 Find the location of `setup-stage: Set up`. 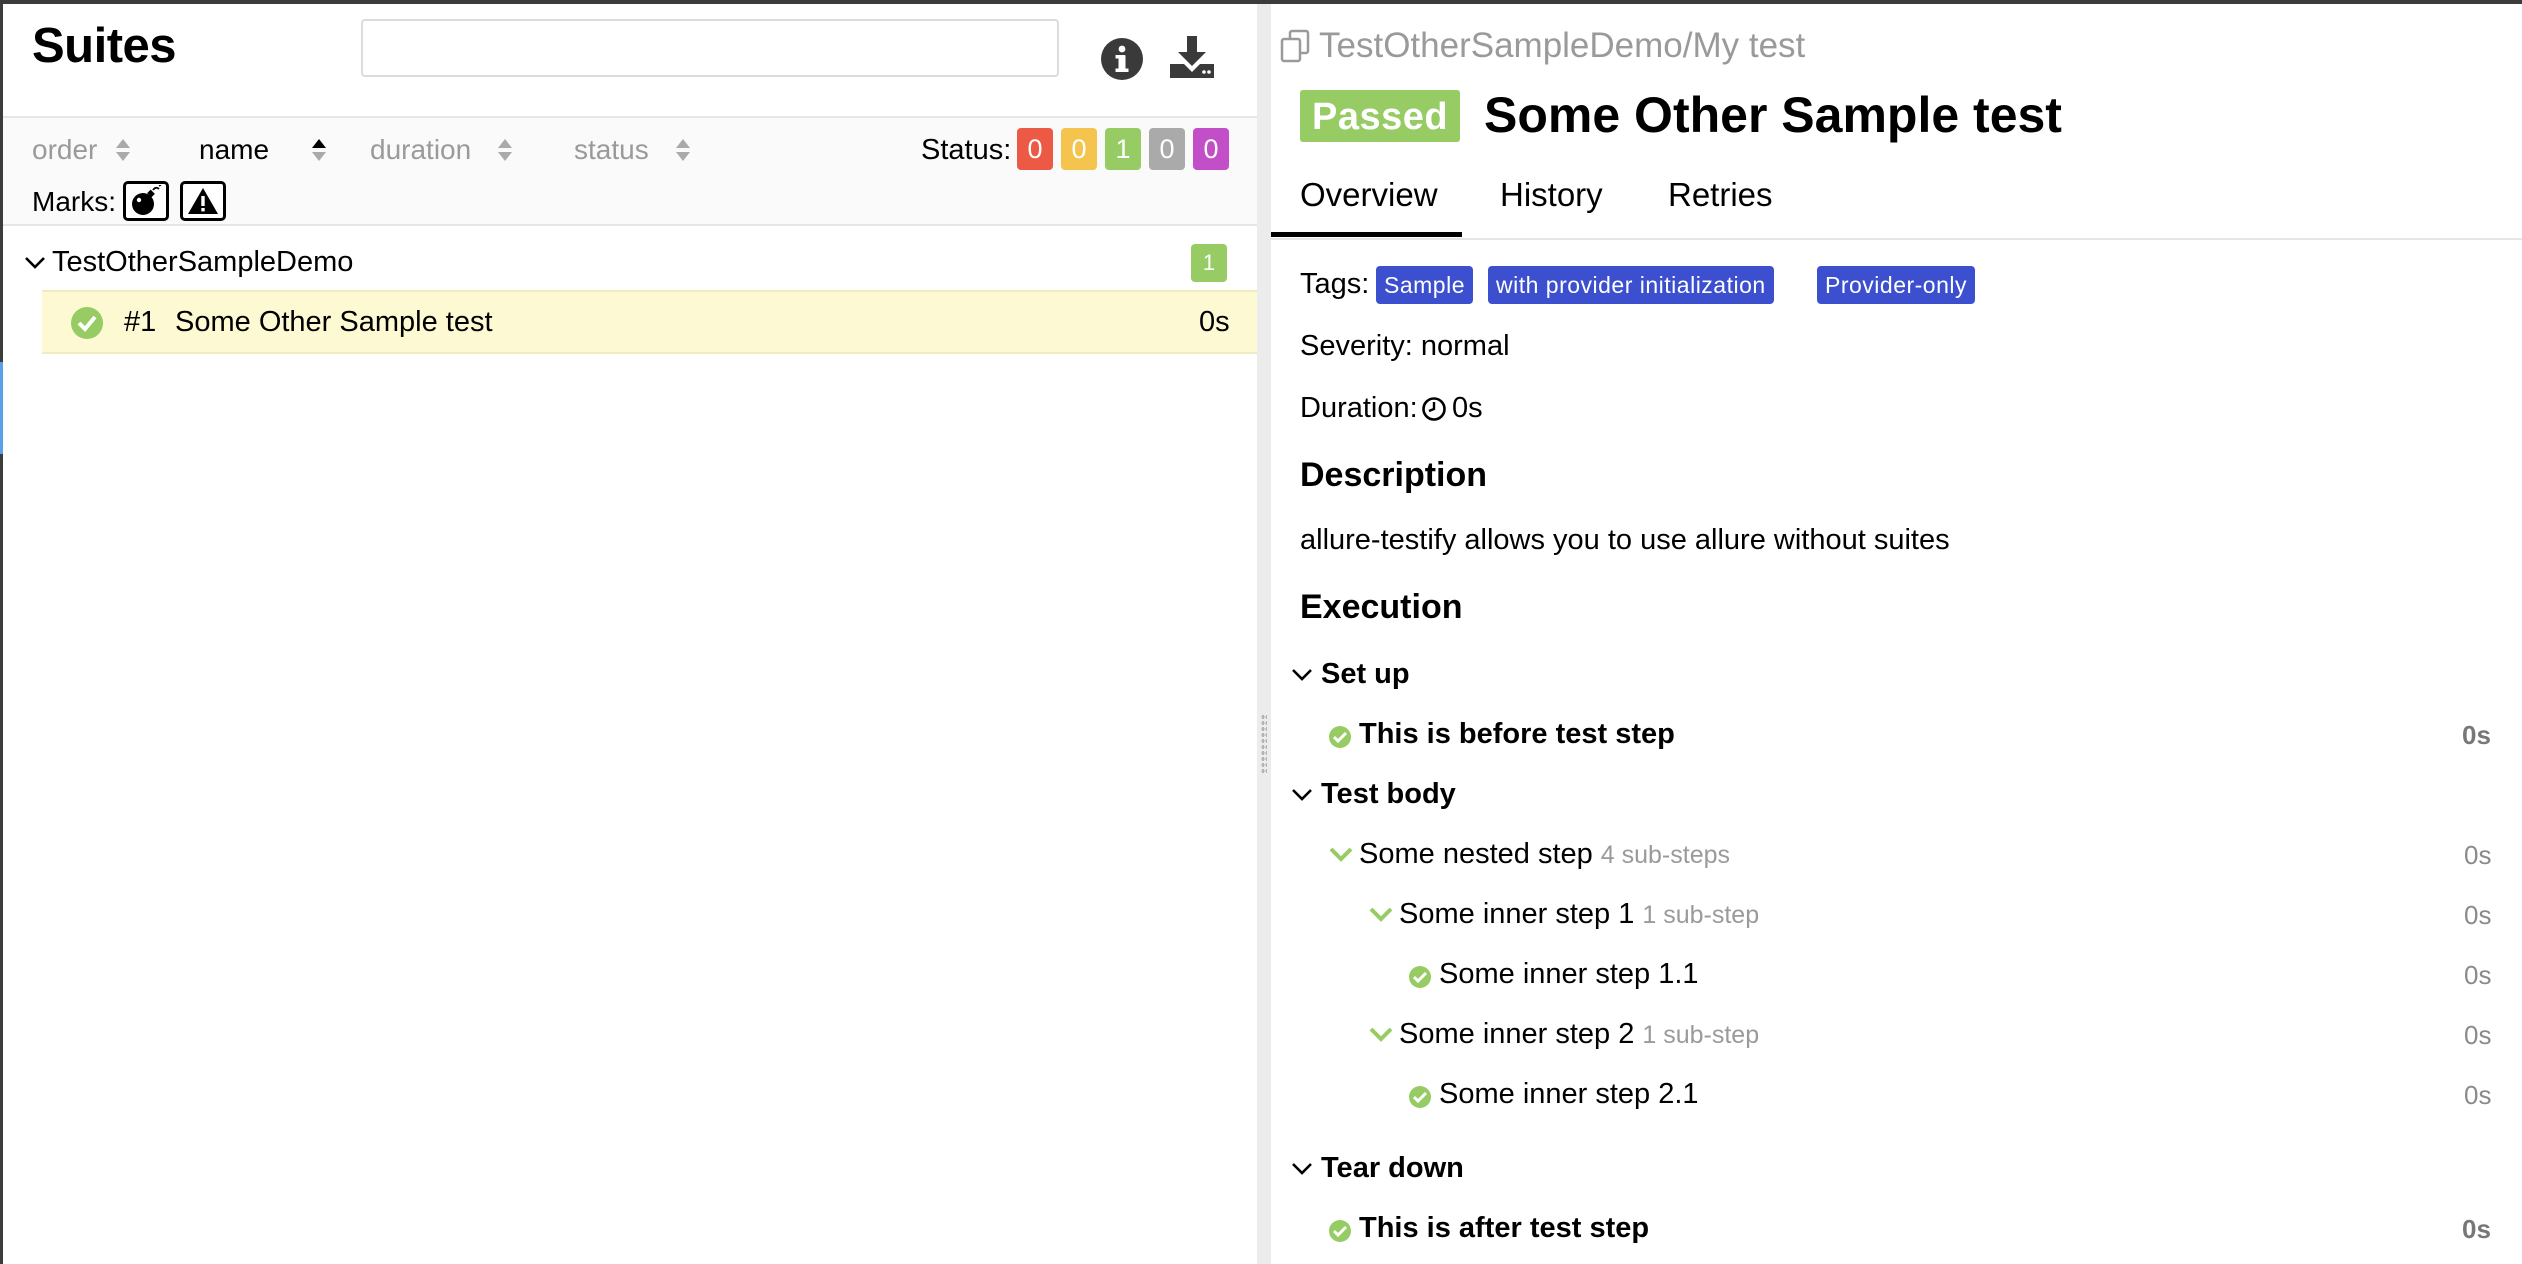

setup-stage: Set up is located at coordinates (1350, 674).